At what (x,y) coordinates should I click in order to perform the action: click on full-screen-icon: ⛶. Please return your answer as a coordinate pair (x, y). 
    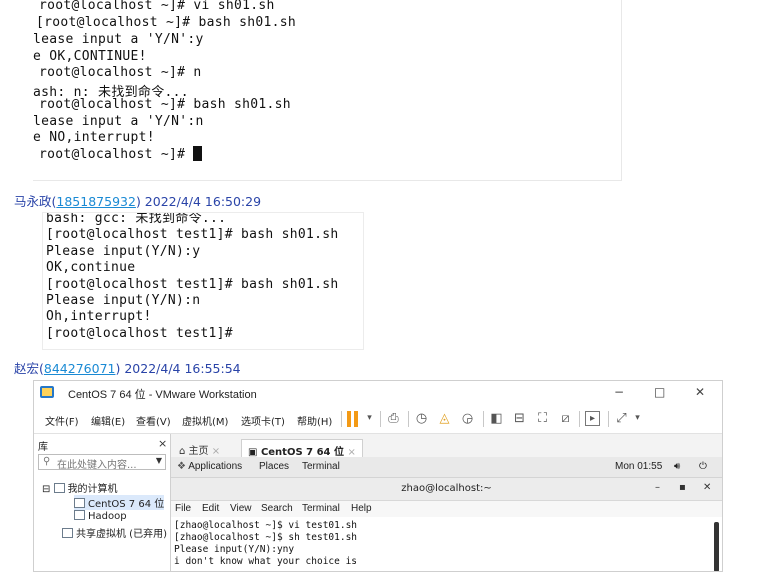
    Looking at the image, I should click on (542, 418).